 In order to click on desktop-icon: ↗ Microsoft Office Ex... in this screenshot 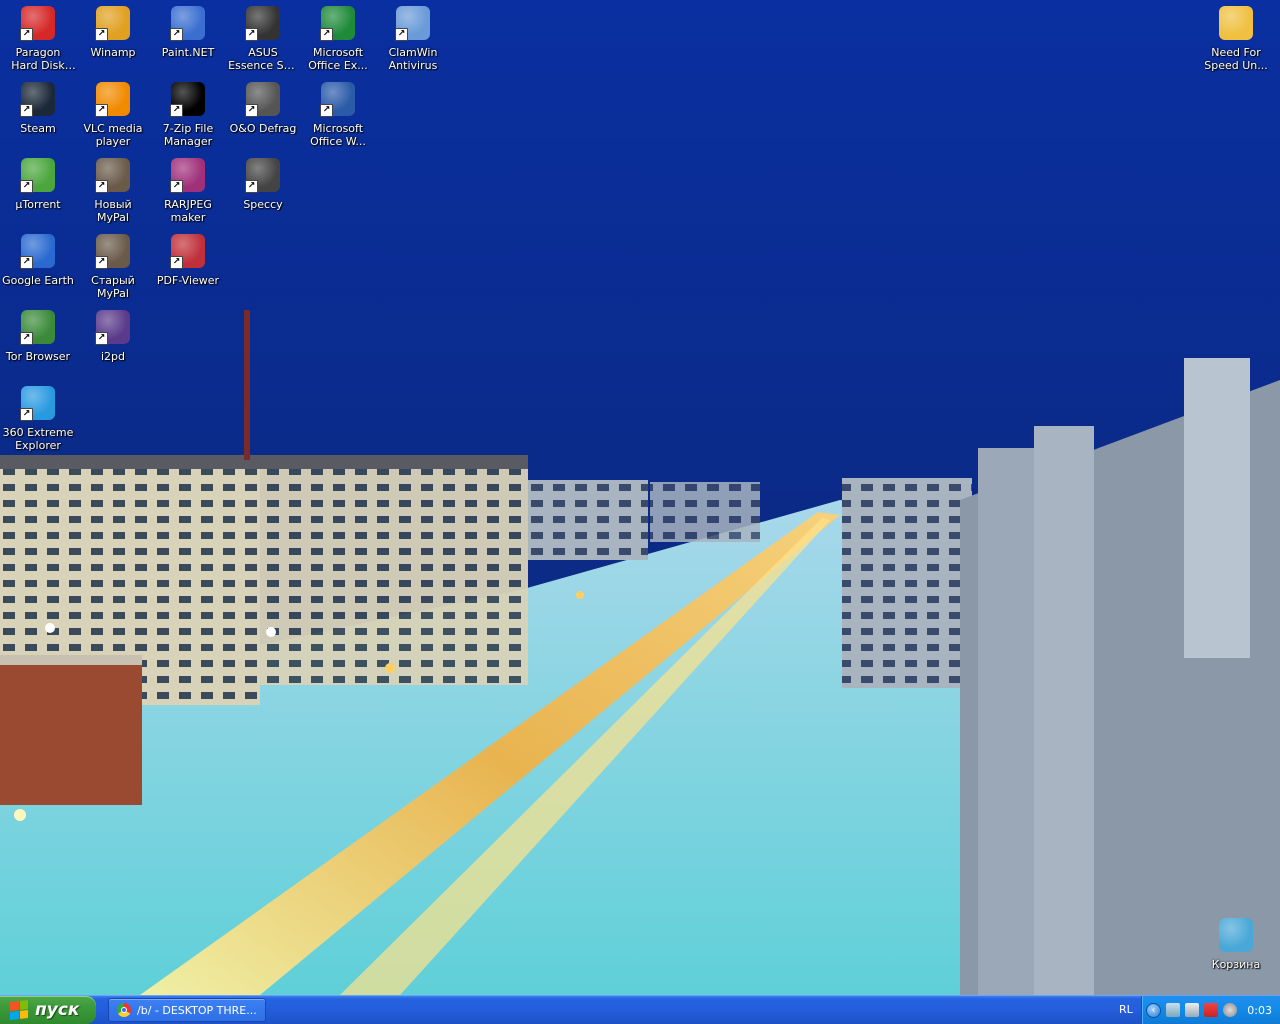, I will do `click(338, 43)`.